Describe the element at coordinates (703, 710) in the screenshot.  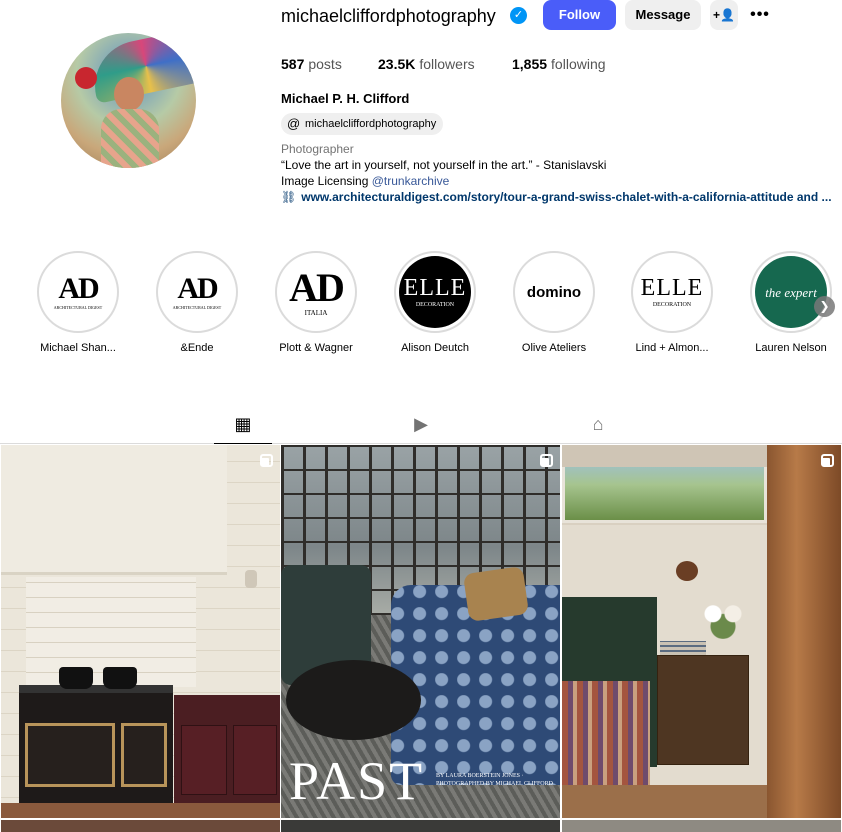
I see `nightstand` at that location.